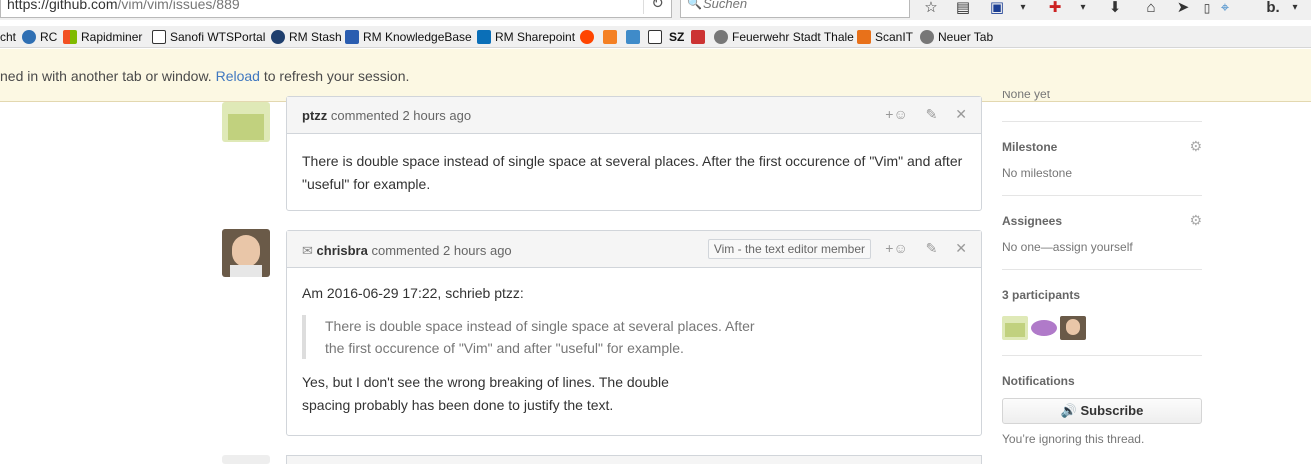 The image size is (1311, 464). Describe the element at coordinates (885, 37) in the screenshot. I see `bookmark-item: ScanIT` at that location.